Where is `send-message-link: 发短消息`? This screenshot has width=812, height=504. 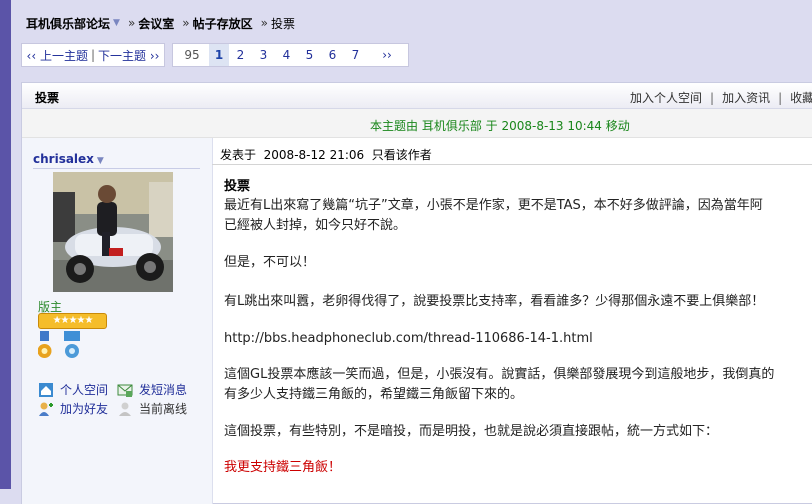 send-message-link: 发短消息 is located at coordinates (152, 389).